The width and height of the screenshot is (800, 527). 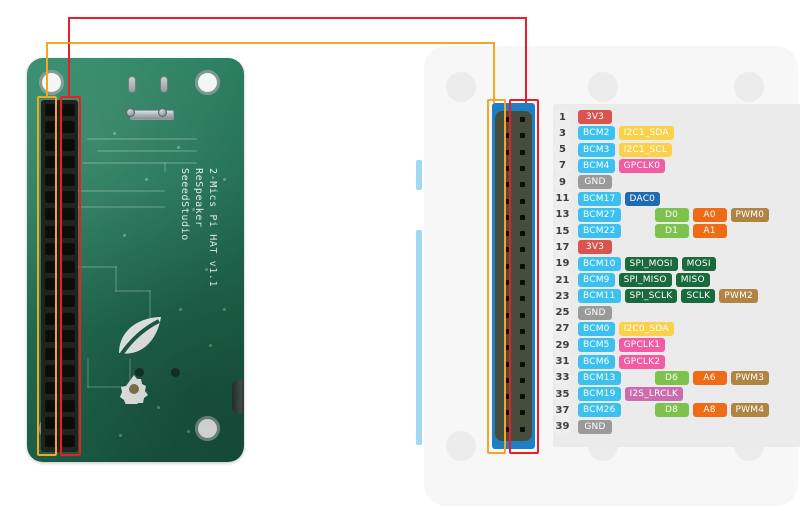 I want to click on pin-row-odd: 31 BCM6 GPCLK2, so click(x=608, y=361).